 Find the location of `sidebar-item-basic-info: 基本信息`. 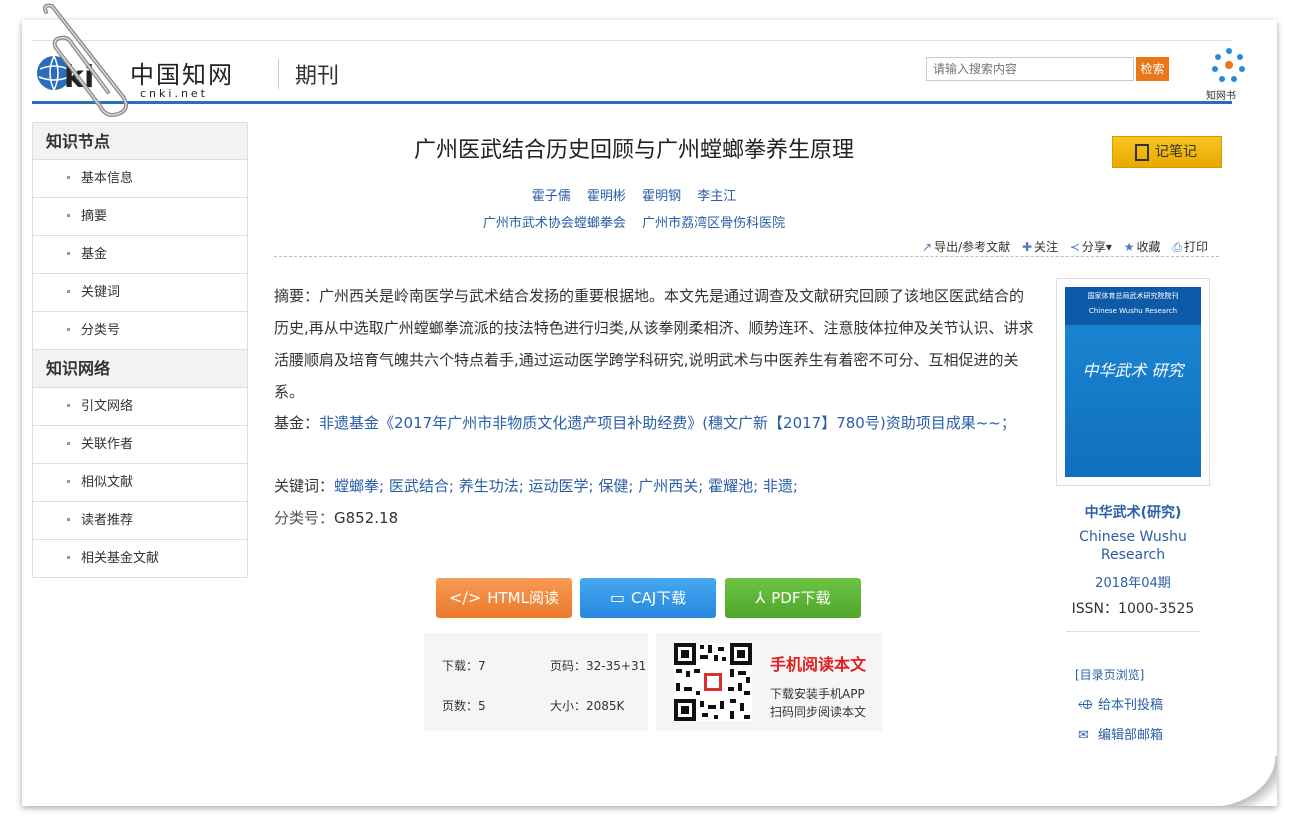

sidebar-item-basic-info: 基本信息 is located at coordinates (140, 179).